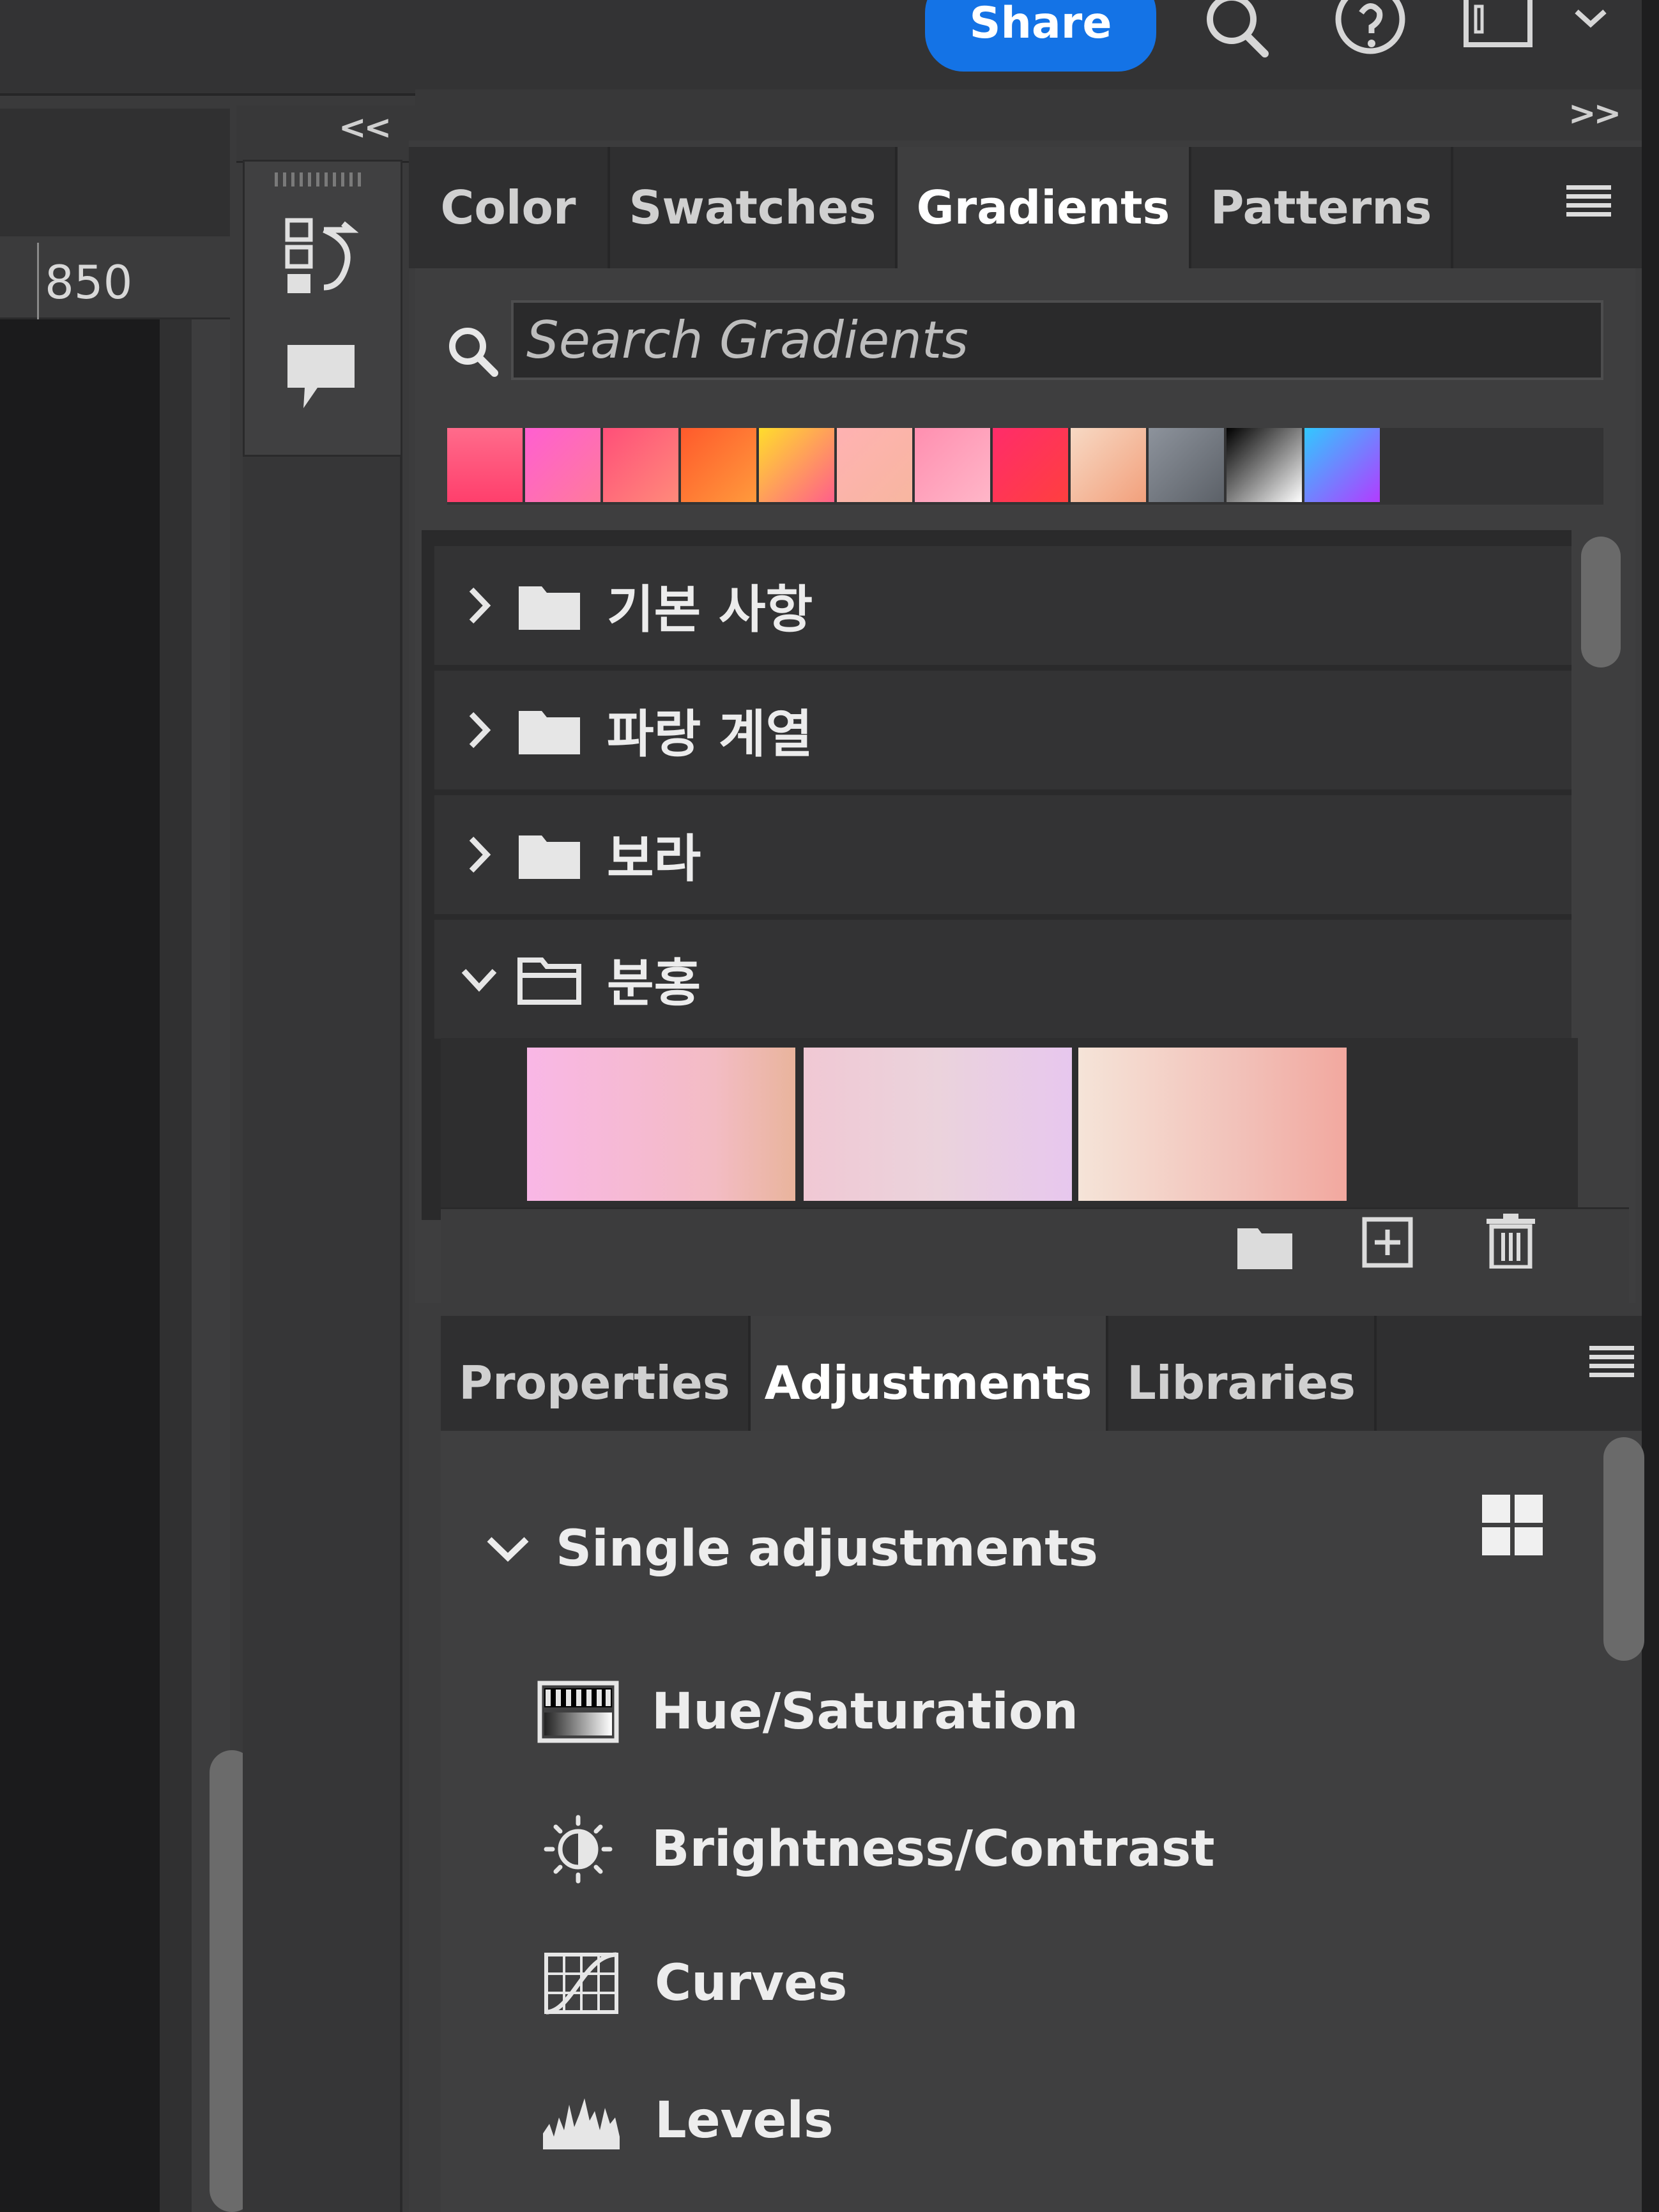  What do you see at coordinates (751, 1984) in the screenshot?
I see `adjustment-label: Curves` at bounding box center [751, 1984].